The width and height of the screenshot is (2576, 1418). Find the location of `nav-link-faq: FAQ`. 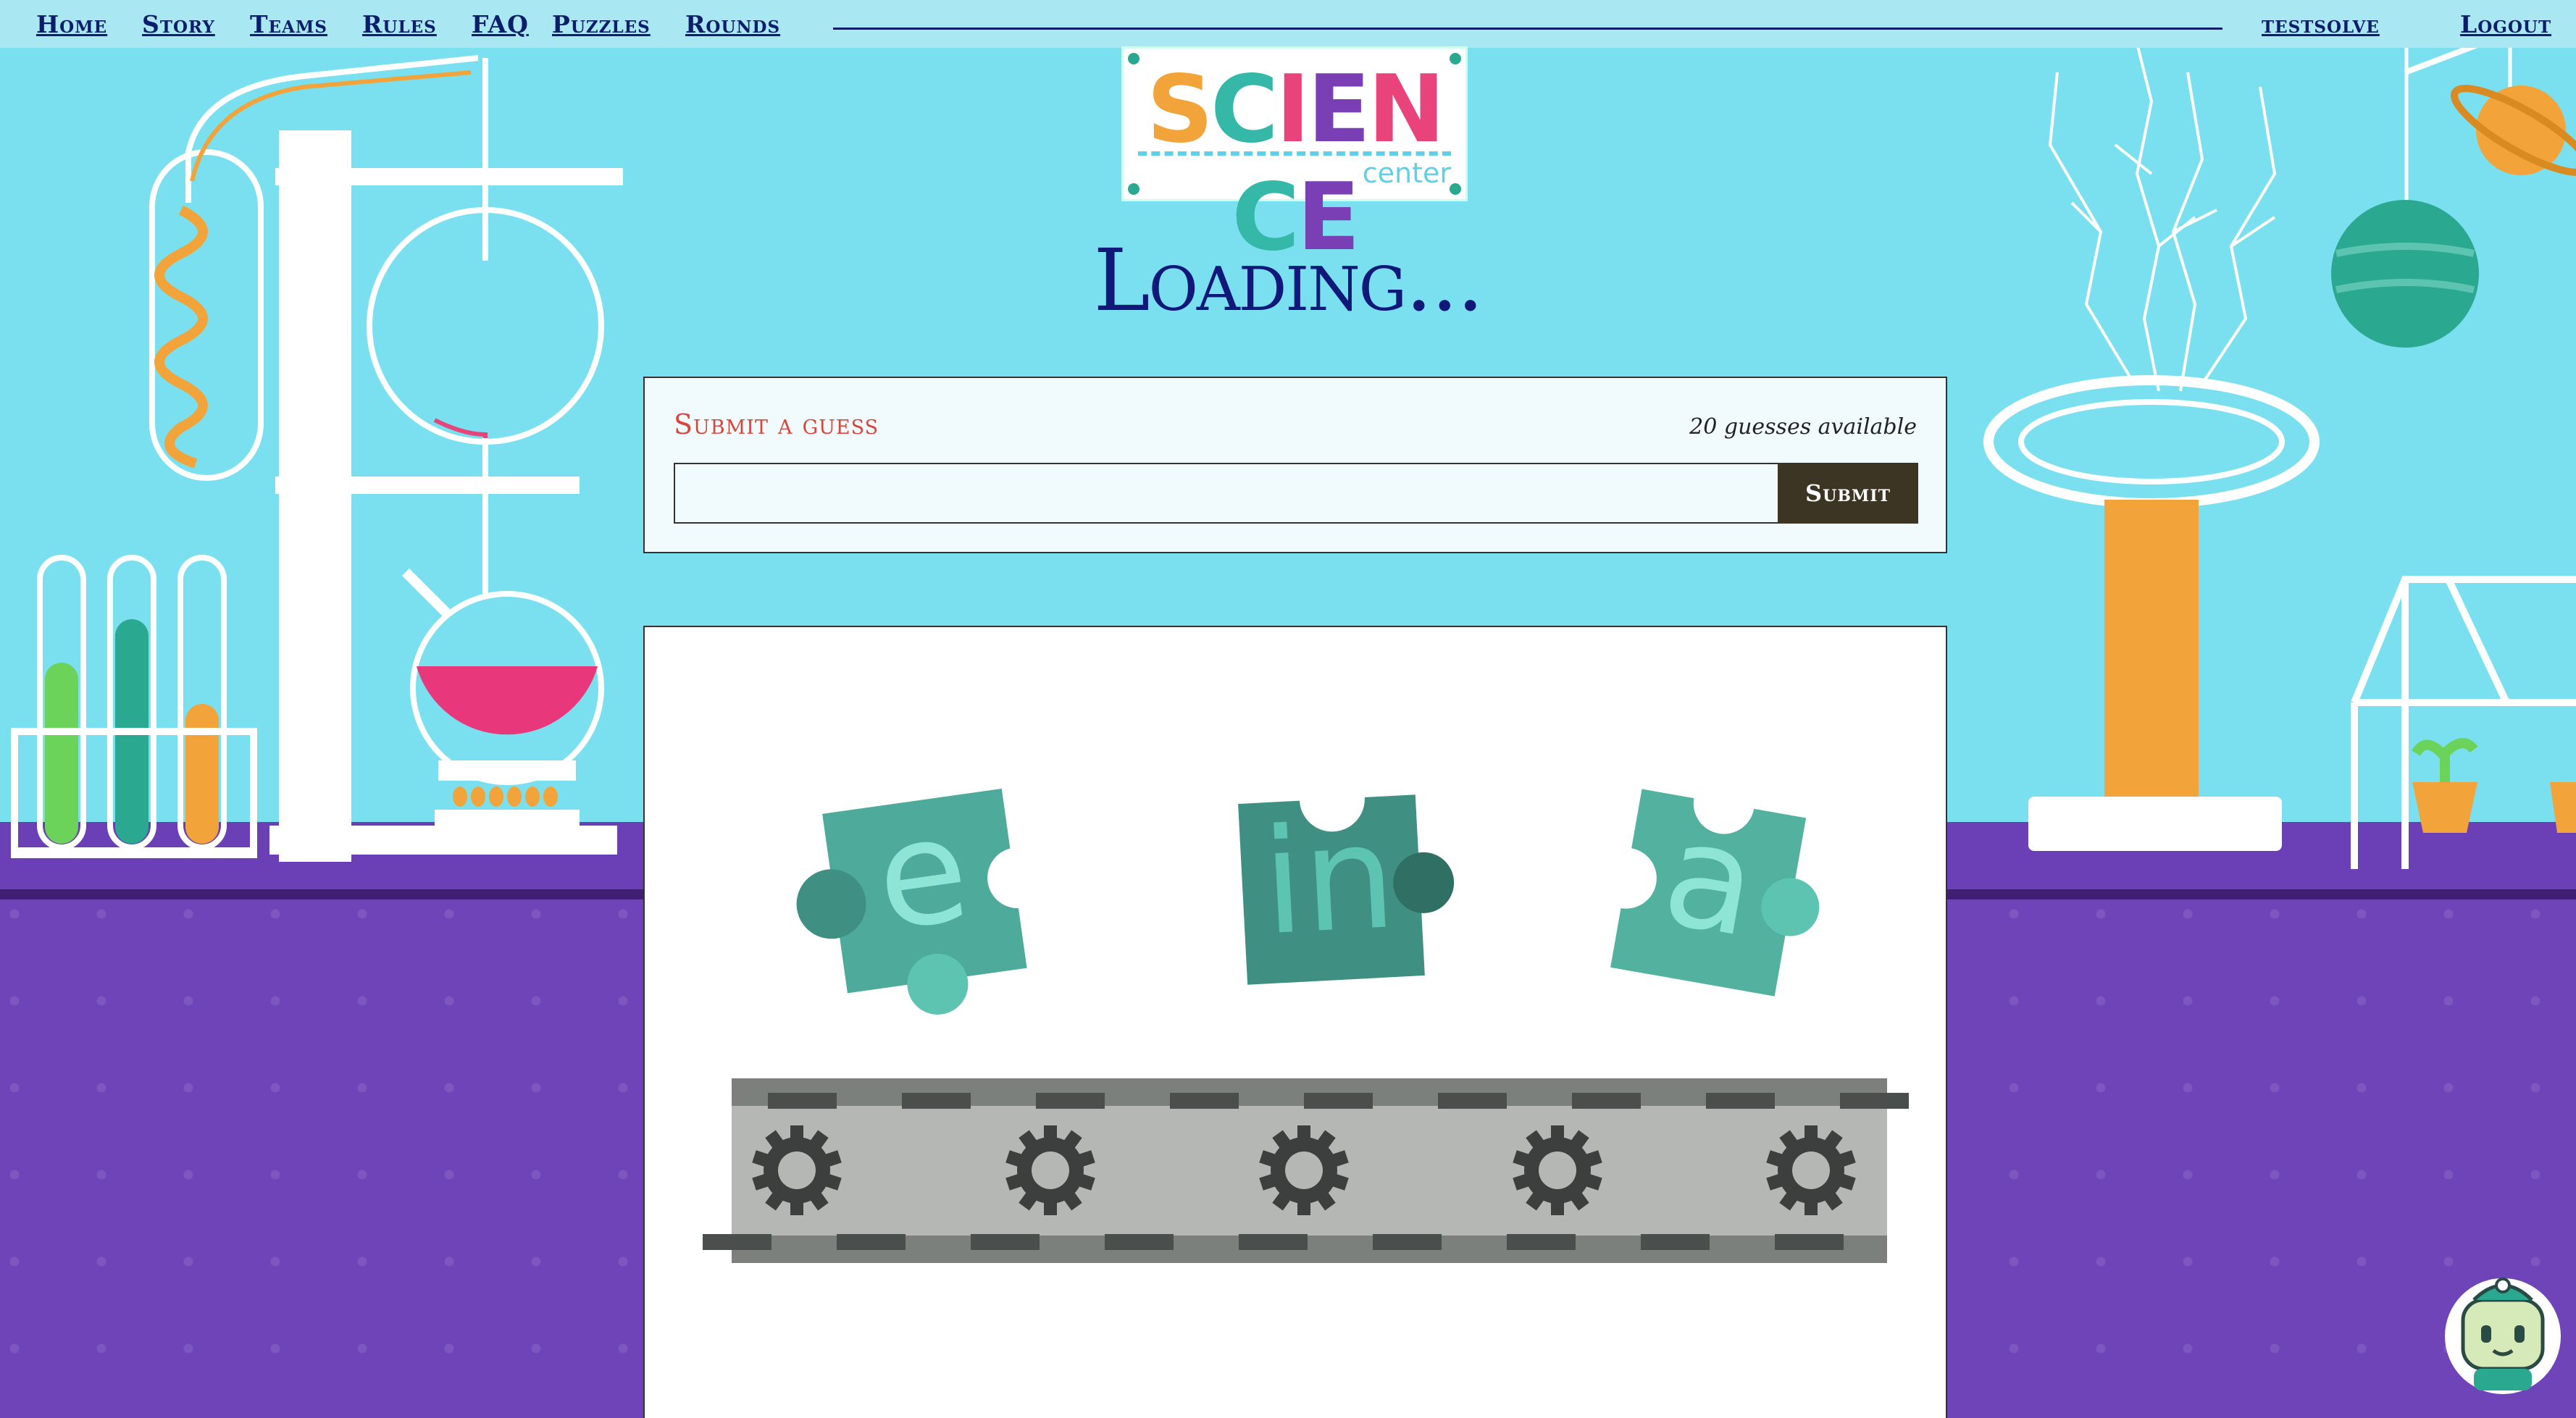

nav-link-faq: FAQ is located at coordinates (500, 24).